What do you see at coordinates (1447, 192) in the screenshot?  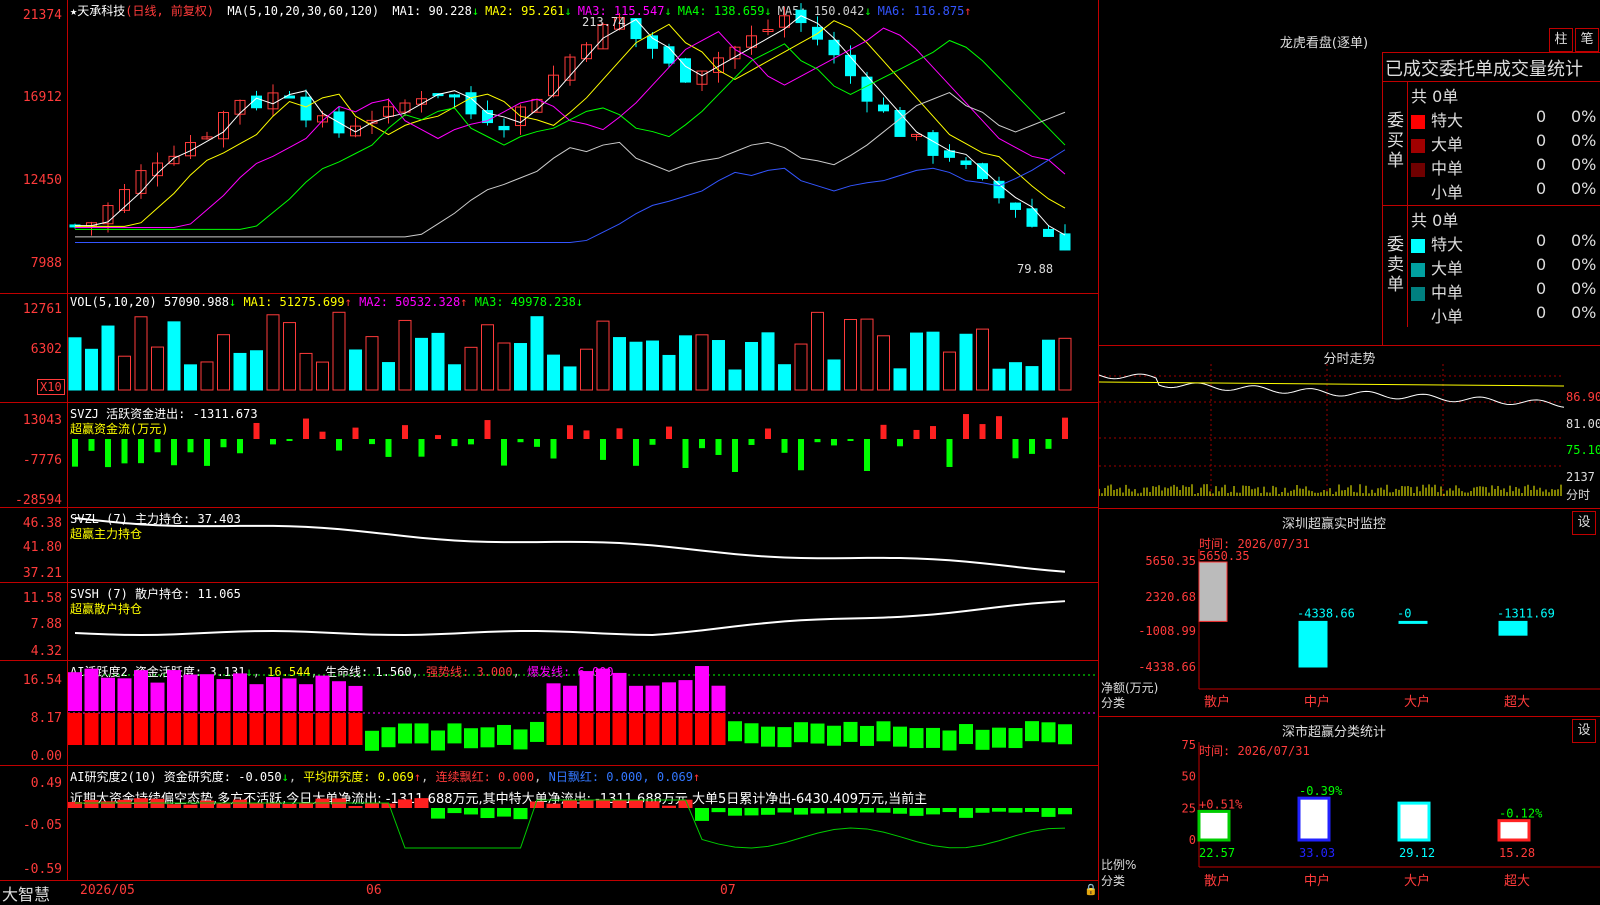 I see `row-type: 小单` at bounding box center [1447, 192].